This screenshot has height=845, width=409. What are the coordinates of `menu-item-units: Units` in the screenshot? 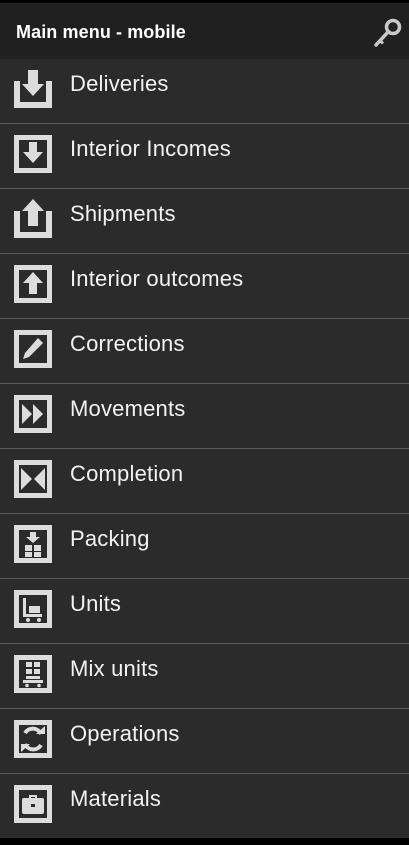 It's located at (204, 611).